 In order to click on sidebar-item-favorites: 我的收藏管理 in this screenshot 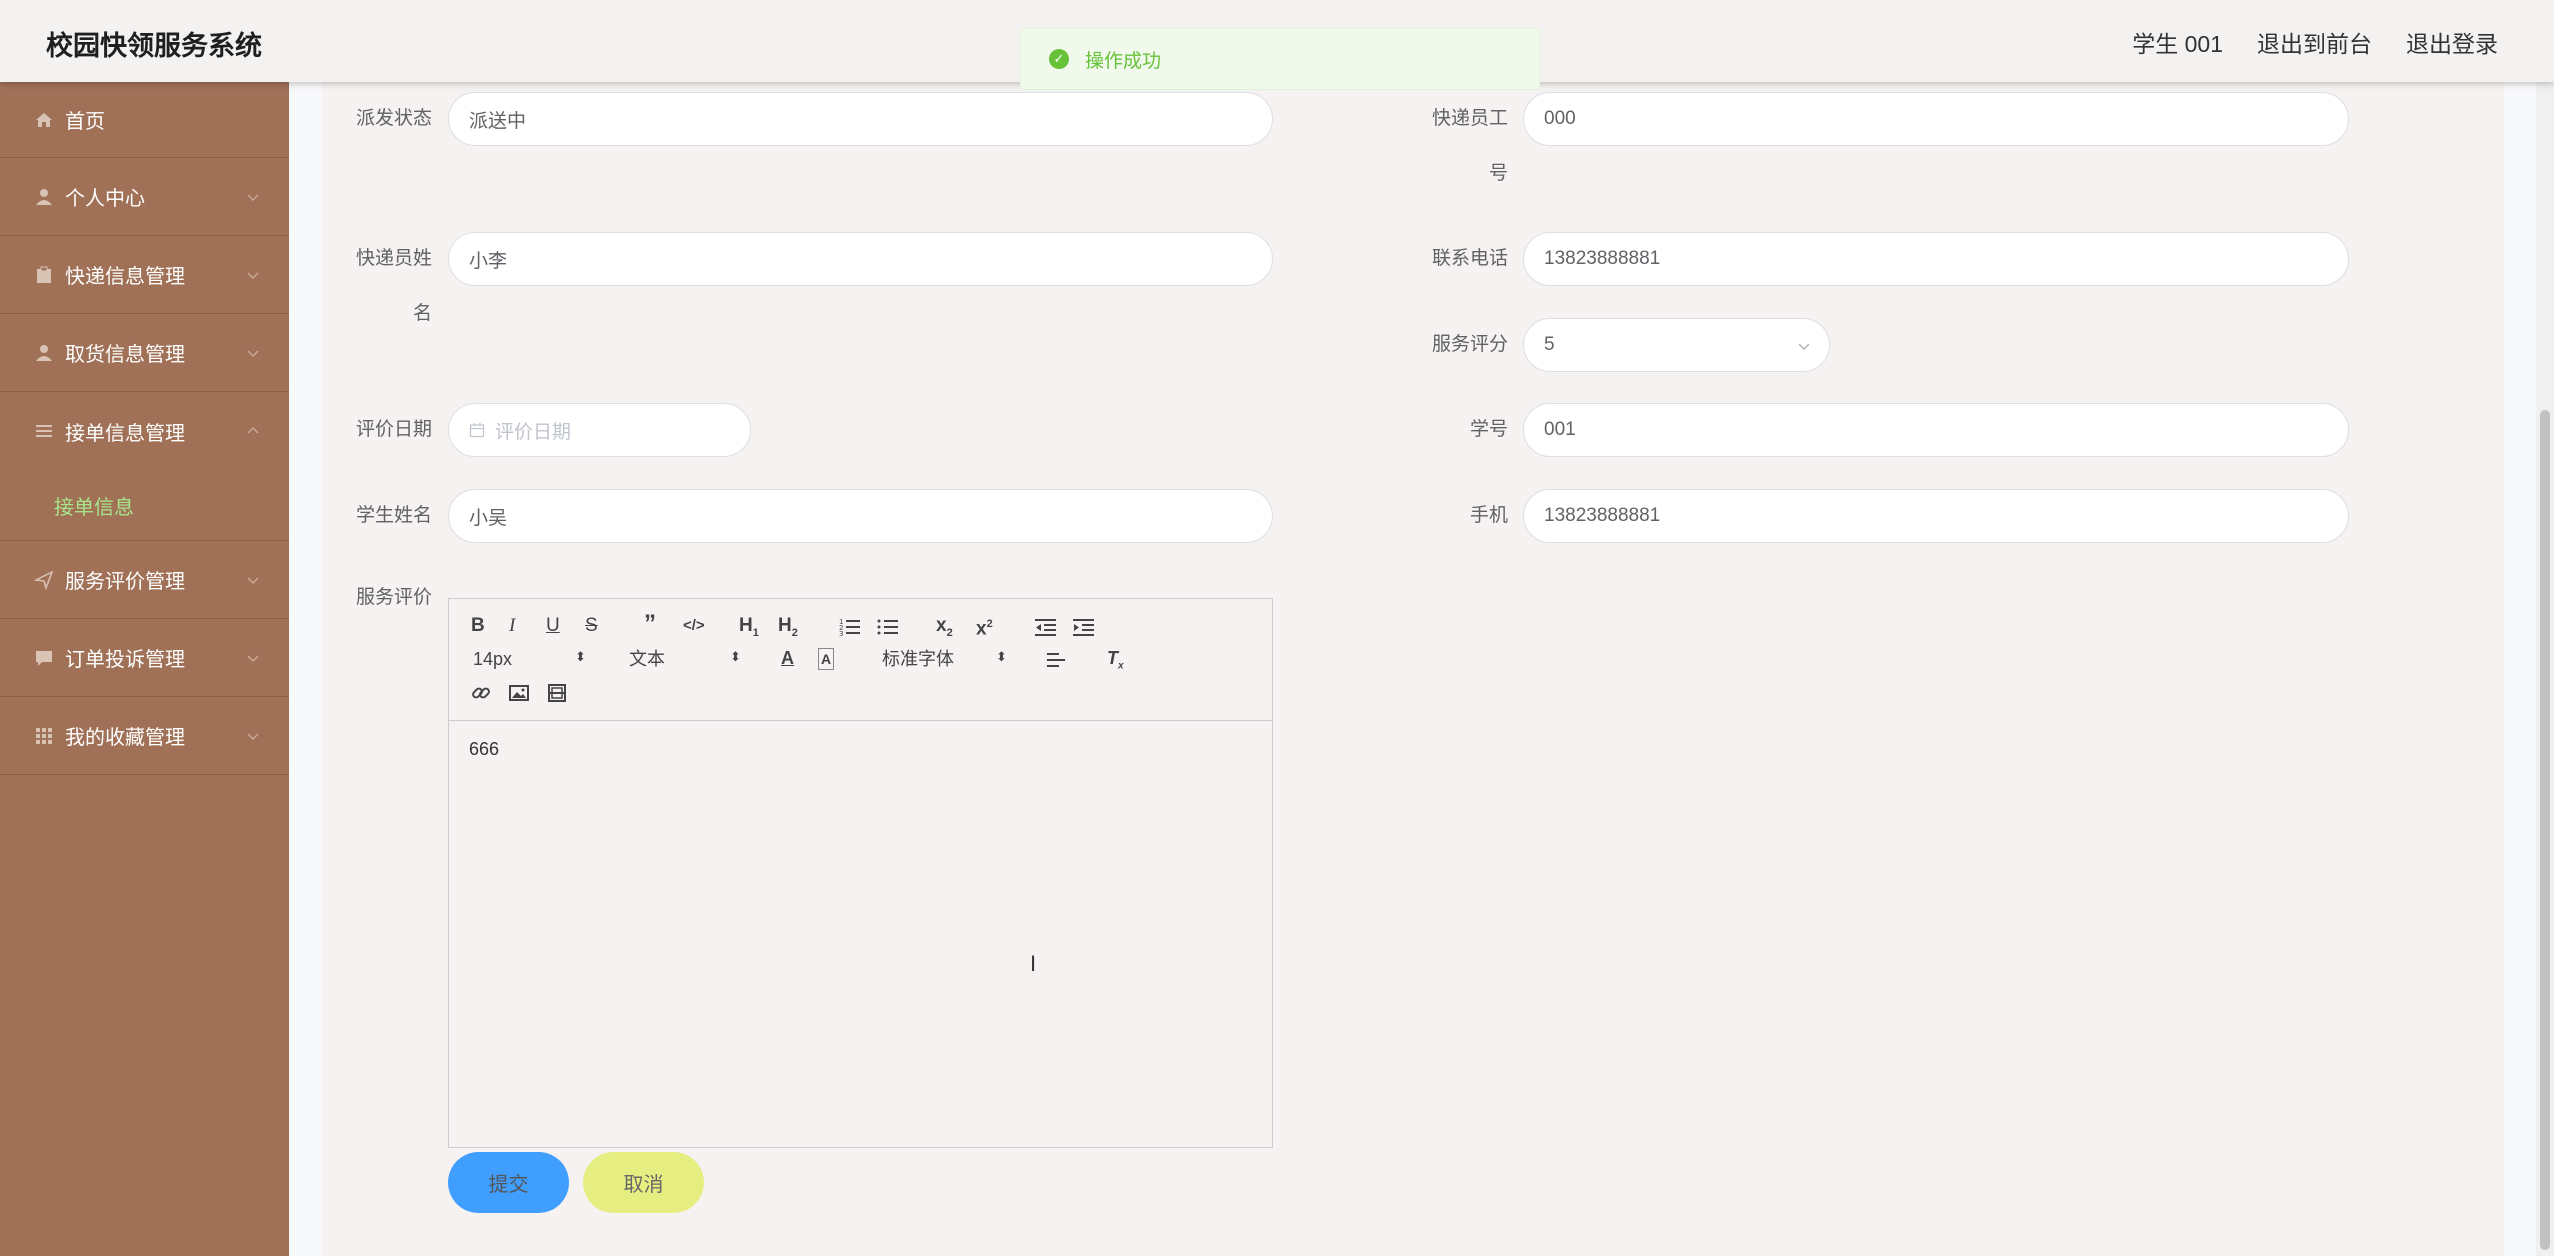, I will do `click(144, 736)`.